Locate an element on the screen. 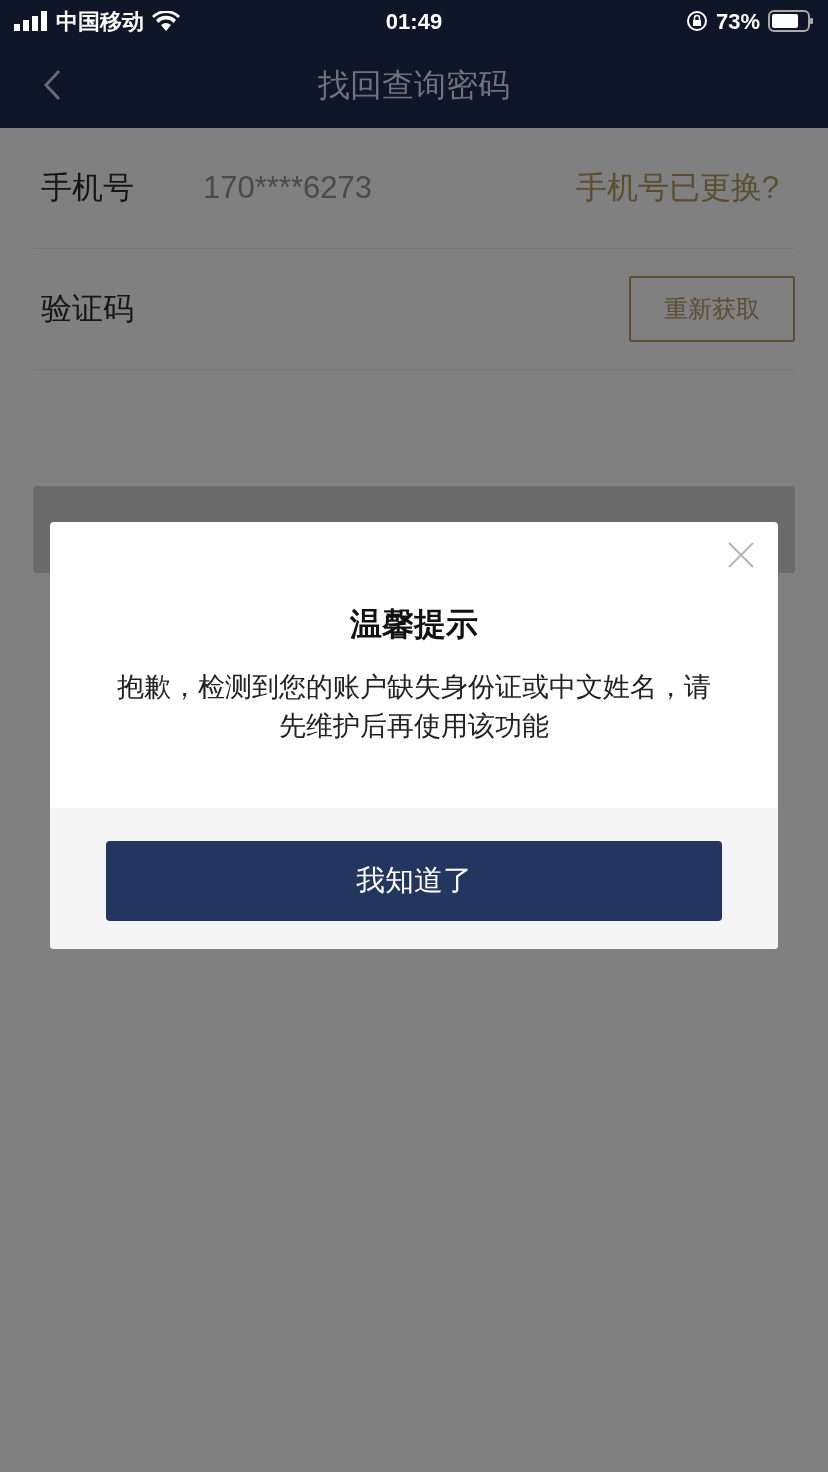  rotation-lock-icon is located at coordinates (696, 21).